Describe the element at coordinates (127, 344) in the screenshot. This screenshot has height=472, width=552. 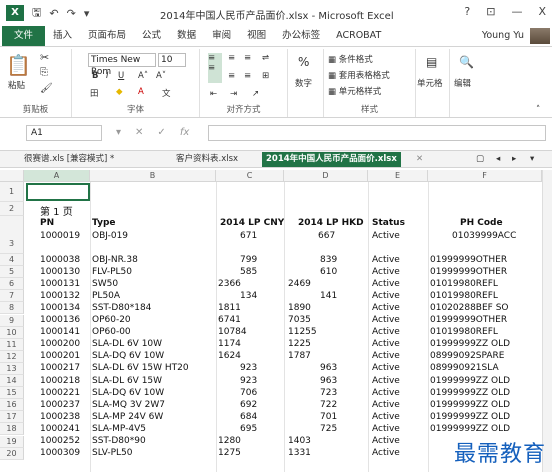
I see `cell-type: SLA-DL 6V 10W` at that location.